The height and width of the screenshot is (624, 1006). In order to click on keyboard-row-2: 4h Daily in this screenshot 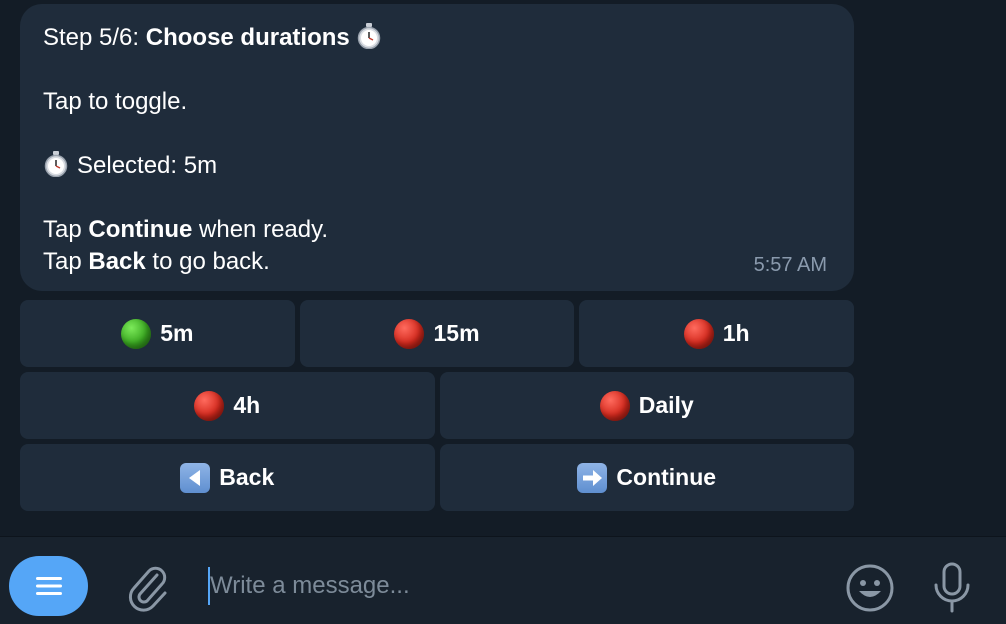, I will do `click(437, 405)`.